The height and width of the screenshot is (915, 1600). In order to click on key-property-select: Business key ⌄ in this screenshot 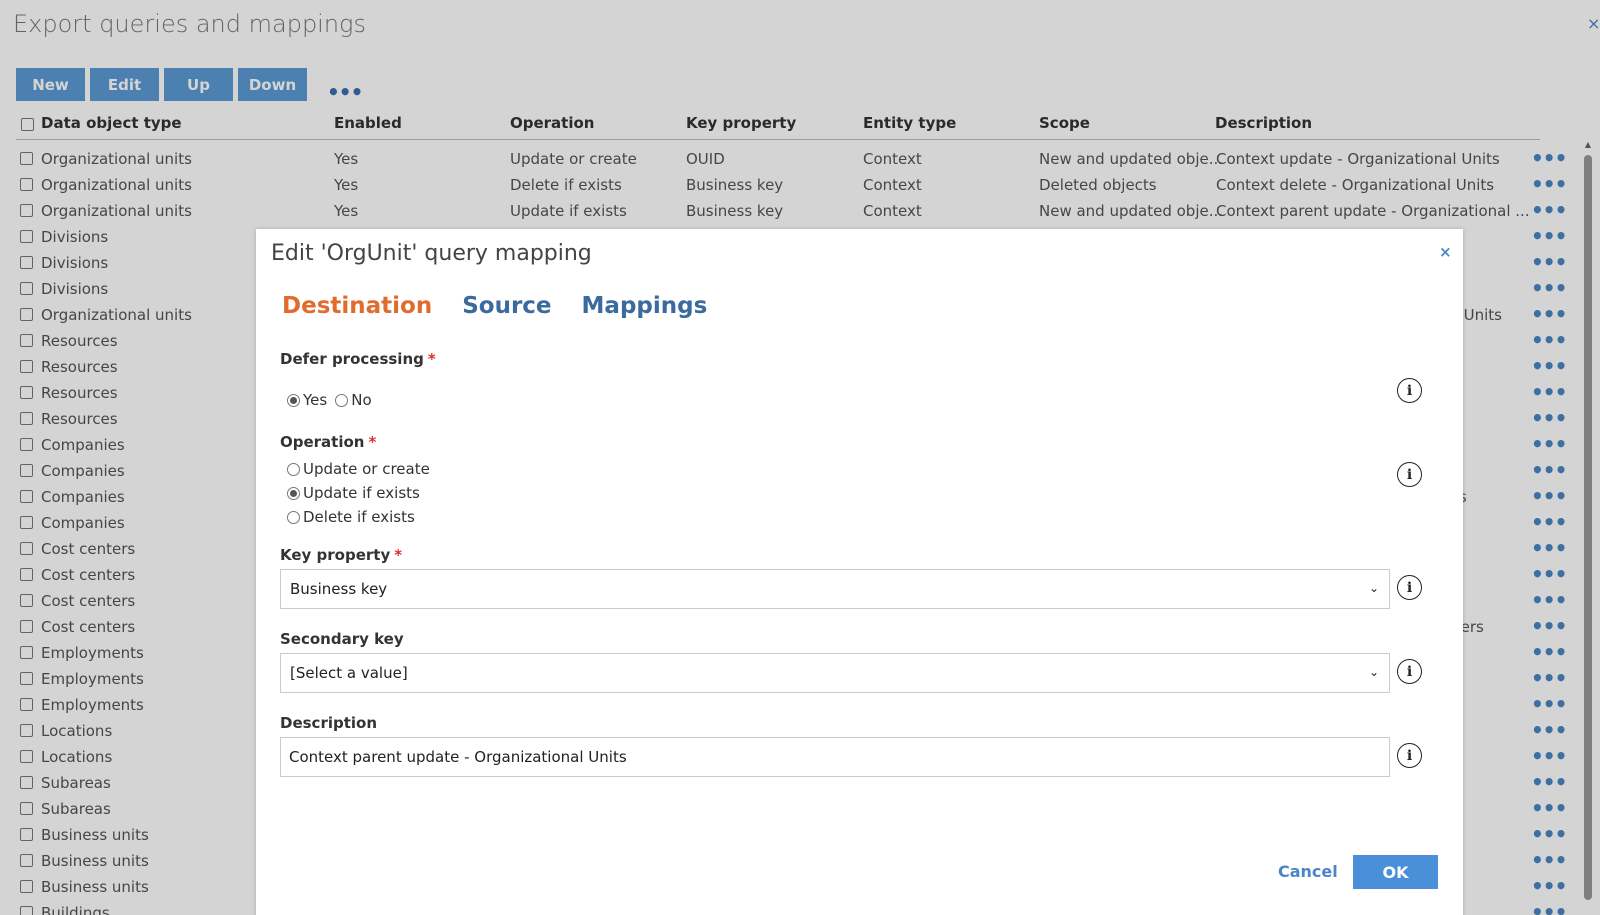, I will do `click(835, 589)`.